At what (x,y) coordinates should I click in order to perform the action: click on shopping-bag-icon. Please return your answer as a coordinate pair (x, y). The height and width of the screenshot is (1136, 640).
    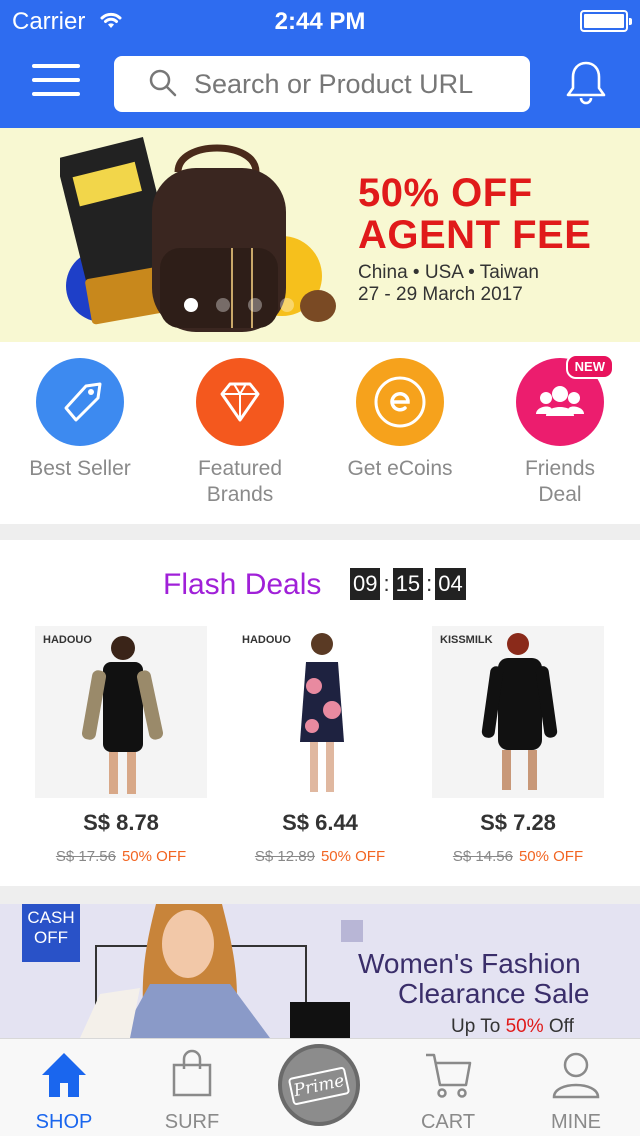
    Looking at the image, I should click on (192, 1073).